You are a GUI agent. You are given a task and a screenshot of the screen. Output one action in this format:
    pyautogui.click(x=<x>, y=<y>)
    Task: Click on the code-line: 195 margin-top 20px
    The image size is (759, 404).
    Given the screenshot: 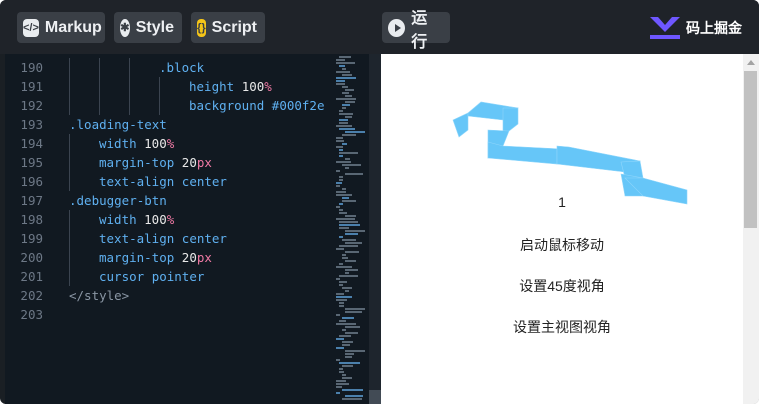 What is the action you would take?
    pyautogui.click(x=169, y=162)
    